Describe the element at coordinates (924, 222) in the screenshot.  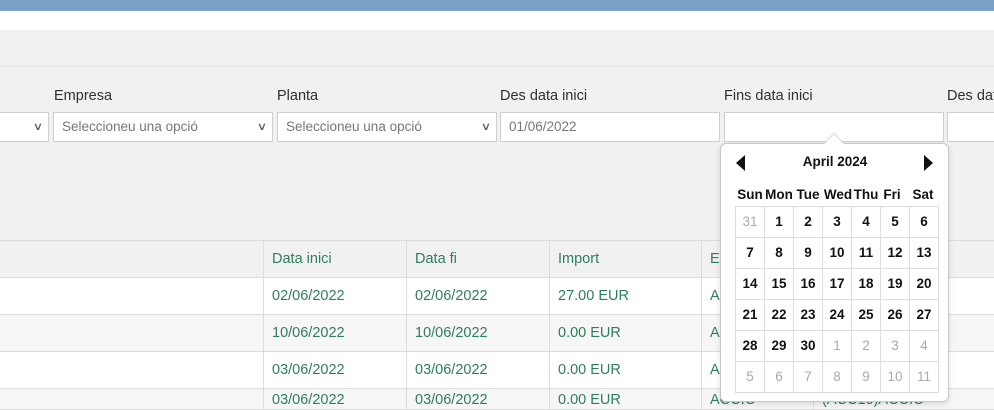
I see `calendar-day: 6` at that location.